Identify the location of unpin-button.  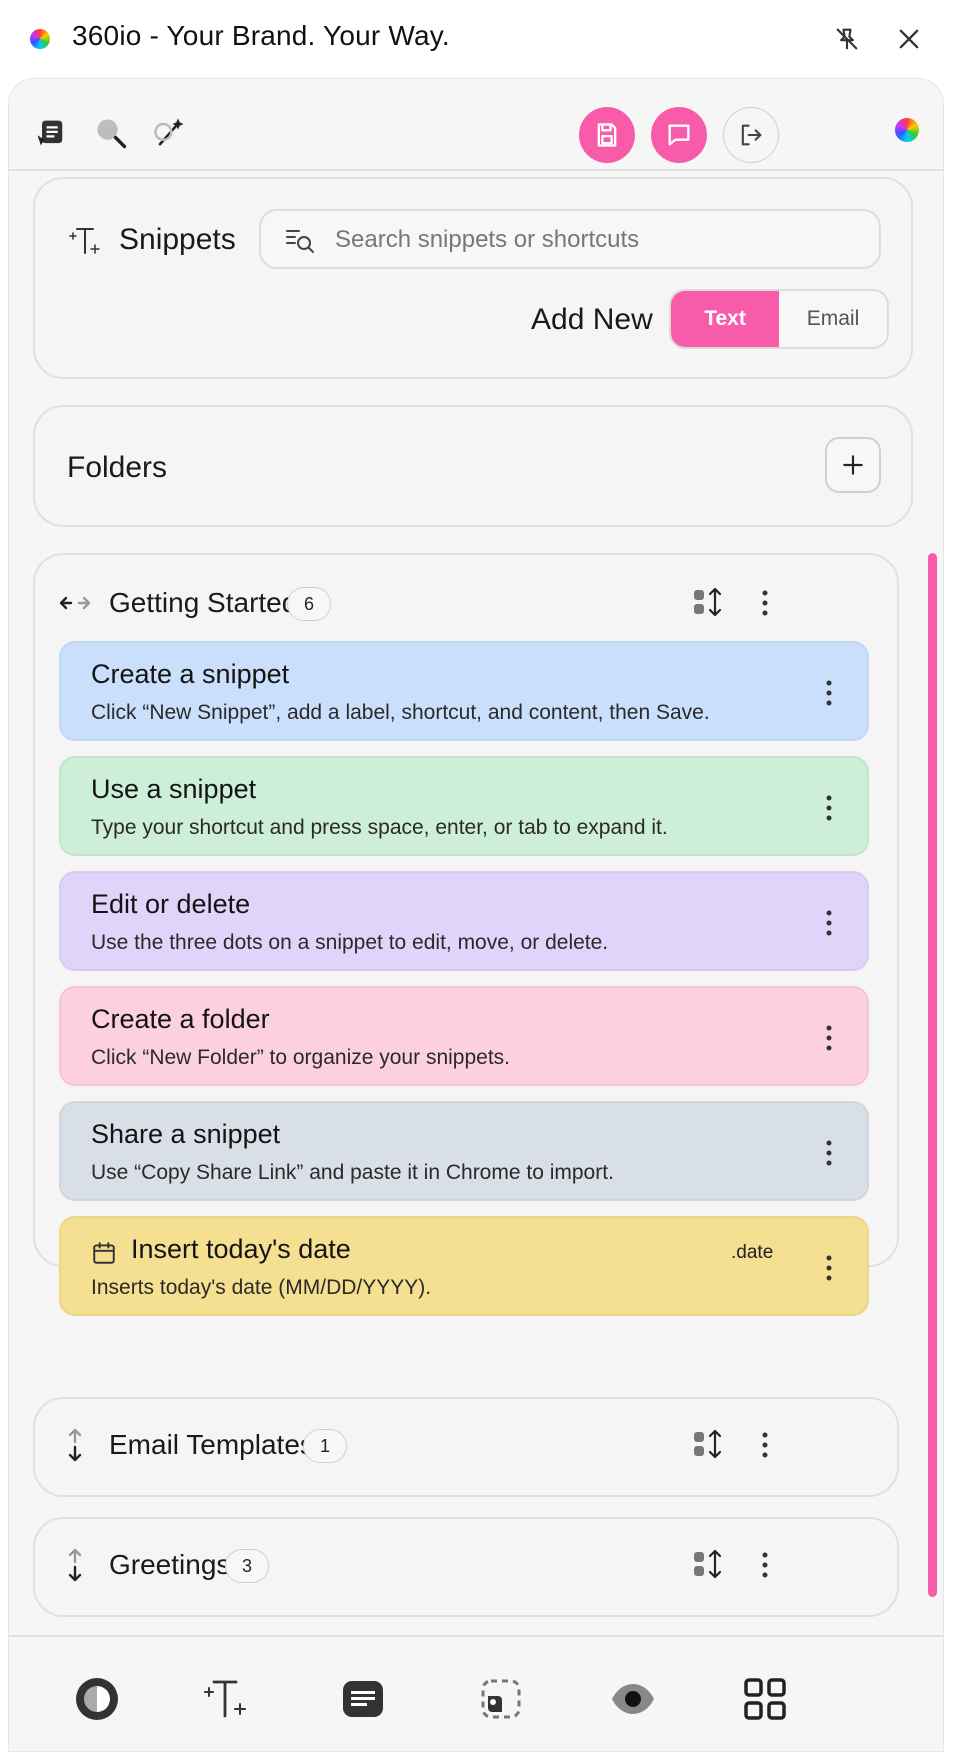
(847, 39).